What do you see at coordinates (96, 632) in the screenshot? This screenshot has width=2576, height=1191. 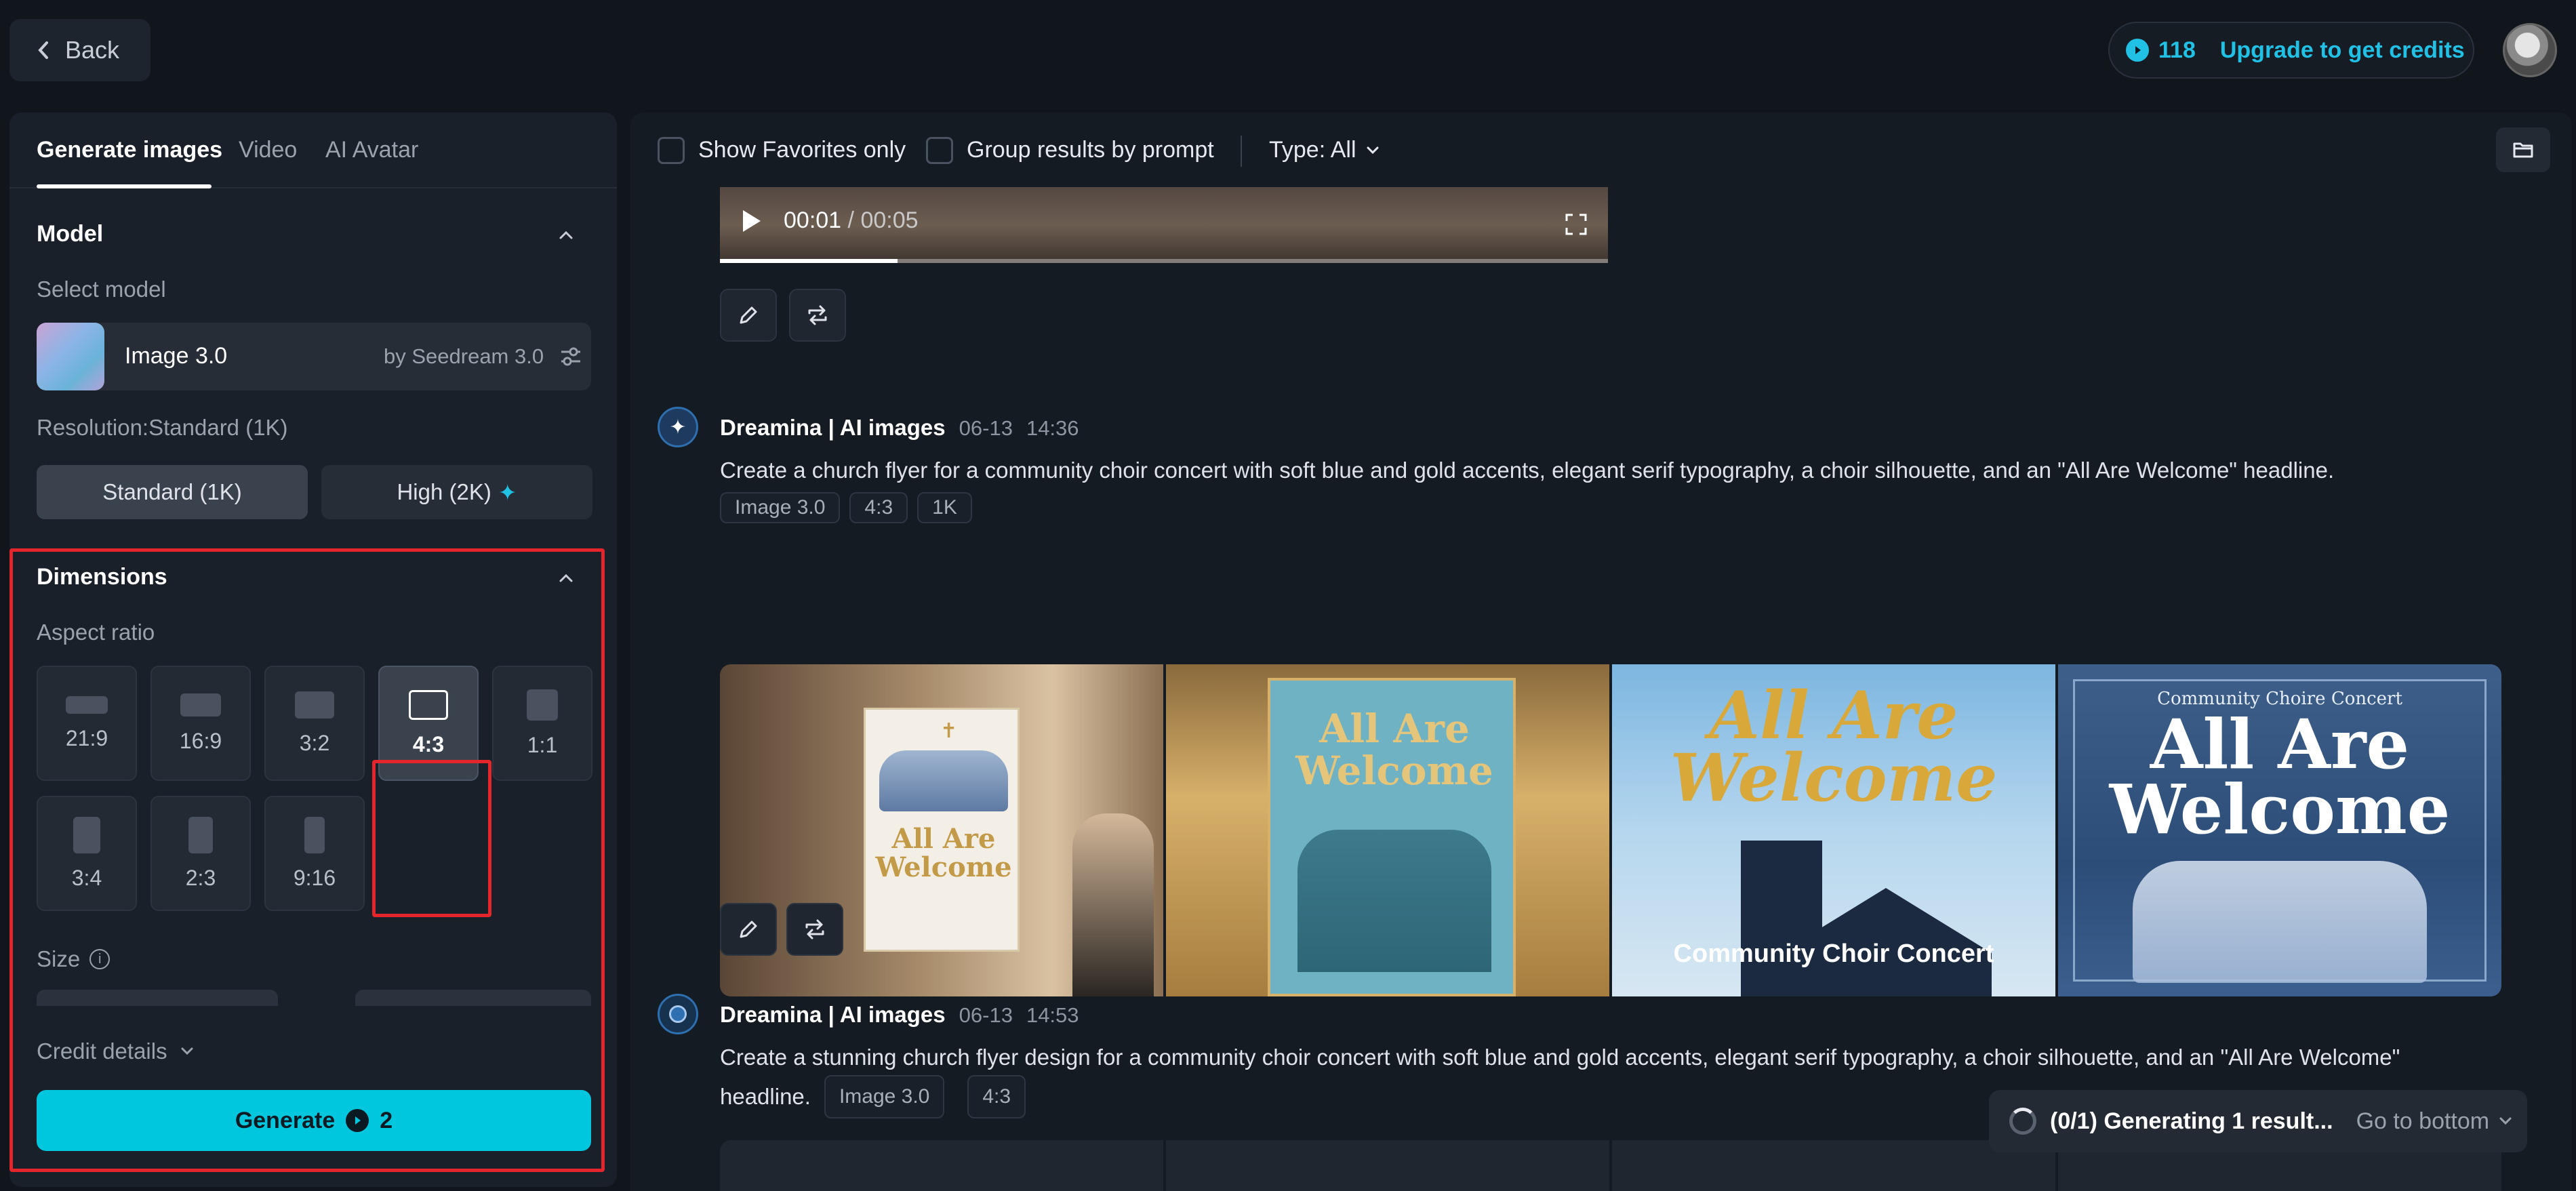 I see `aspect-ratio-label: Aspect ratio` at bounding box center [96, 632].